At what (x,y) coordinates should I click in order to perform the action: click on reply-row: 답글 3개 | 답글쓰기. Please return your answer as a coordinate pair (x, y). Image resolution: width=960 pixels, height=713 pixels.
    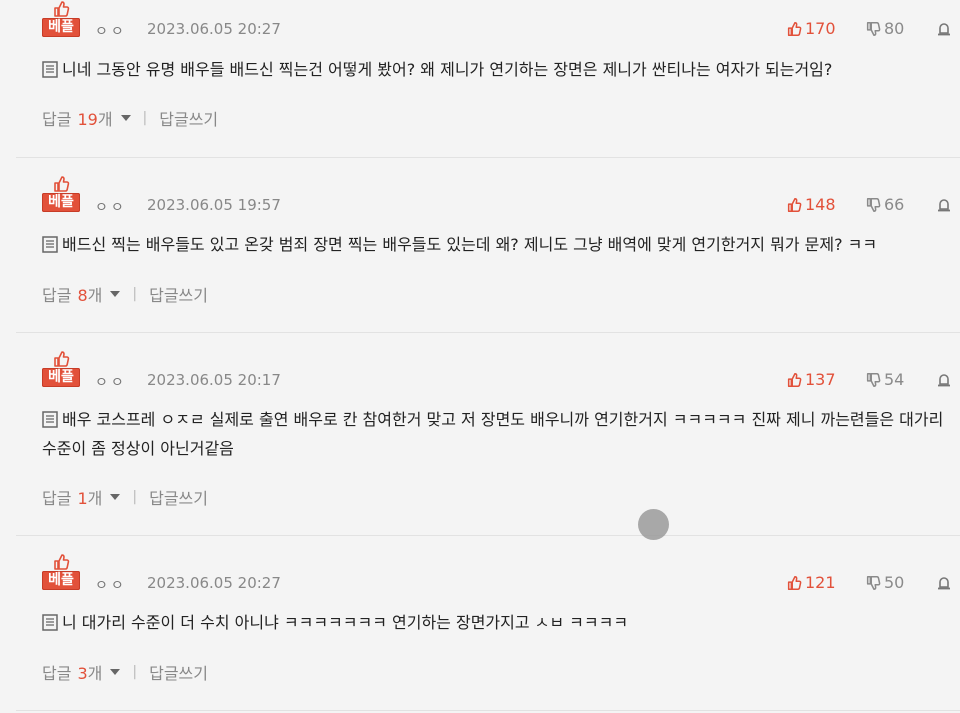
    Looking at the image, I should click on (125, 672).